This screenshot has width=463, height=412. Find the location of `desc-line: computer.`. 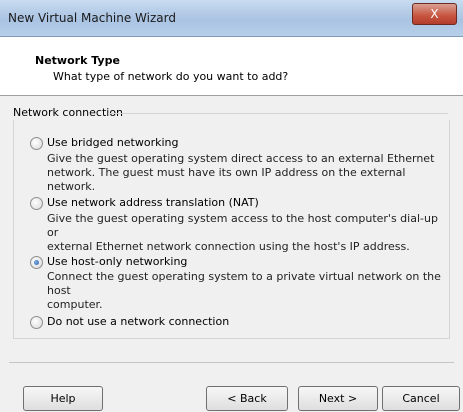

desc-line: computer. is located at coordinates (75, 304).